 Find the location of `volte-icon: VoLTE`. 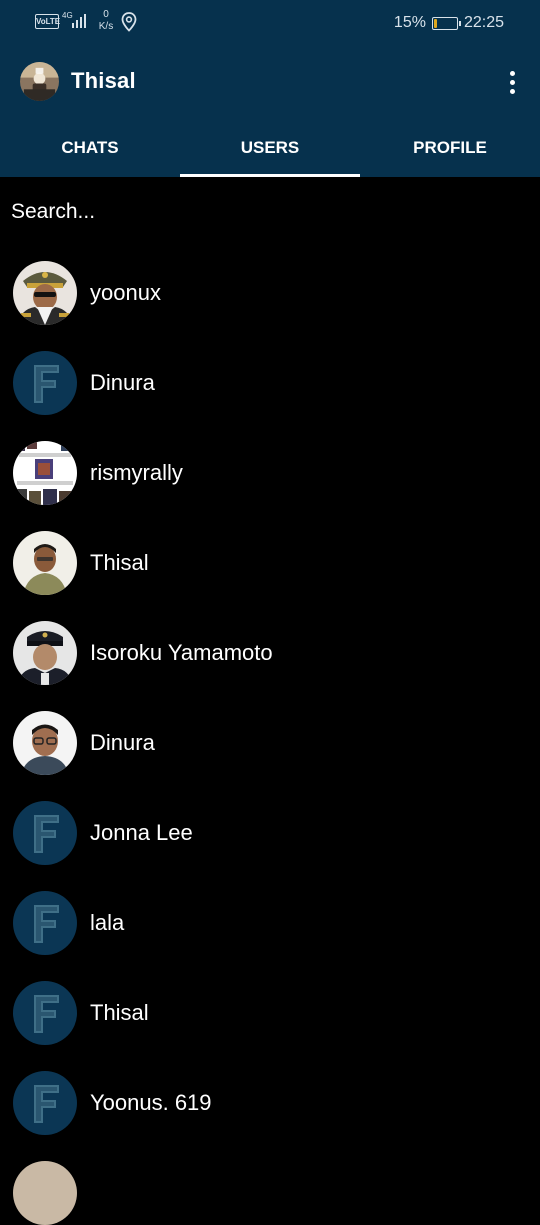

volte-icon: VoLTE is located at coordinates (47, 21).